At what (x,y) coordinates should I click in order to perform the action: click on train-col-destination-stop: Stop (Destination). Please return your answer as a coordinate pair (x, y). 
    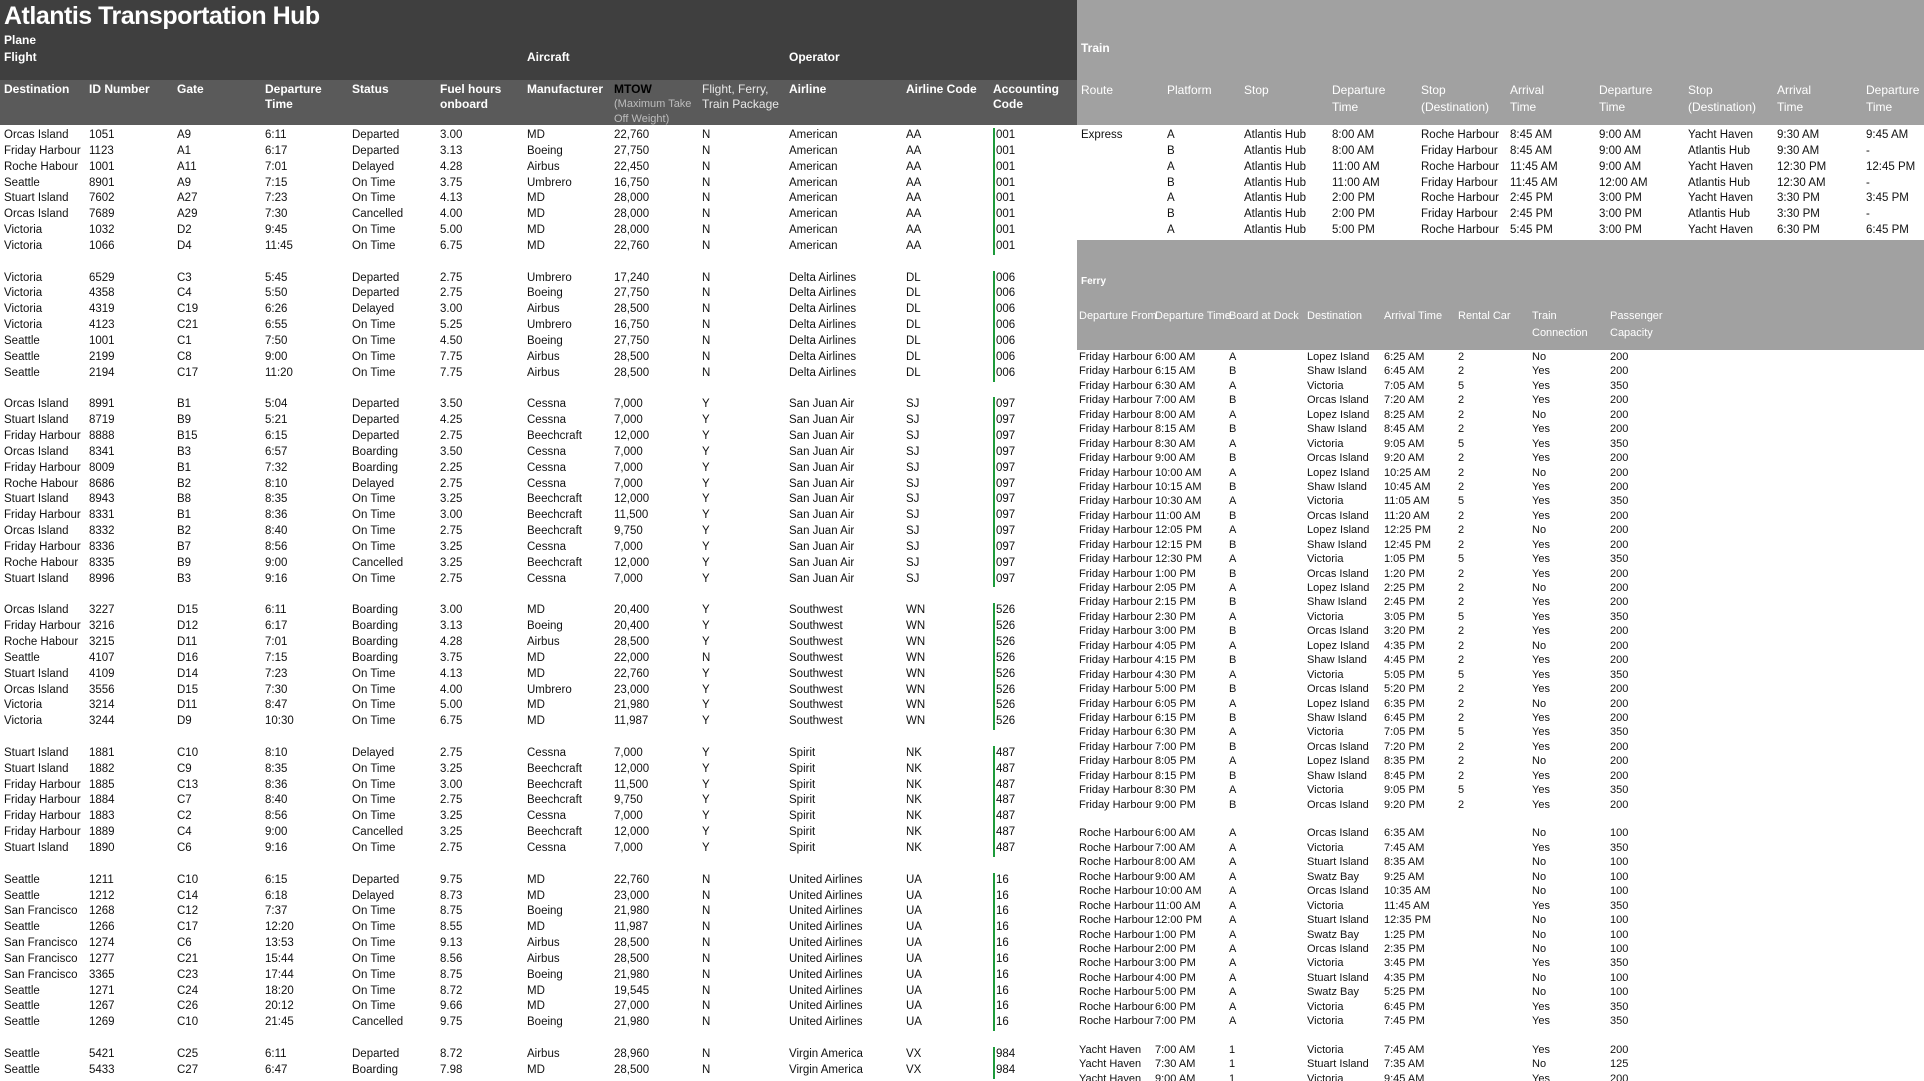
    Looking at the image, I should click on (1455, 99).